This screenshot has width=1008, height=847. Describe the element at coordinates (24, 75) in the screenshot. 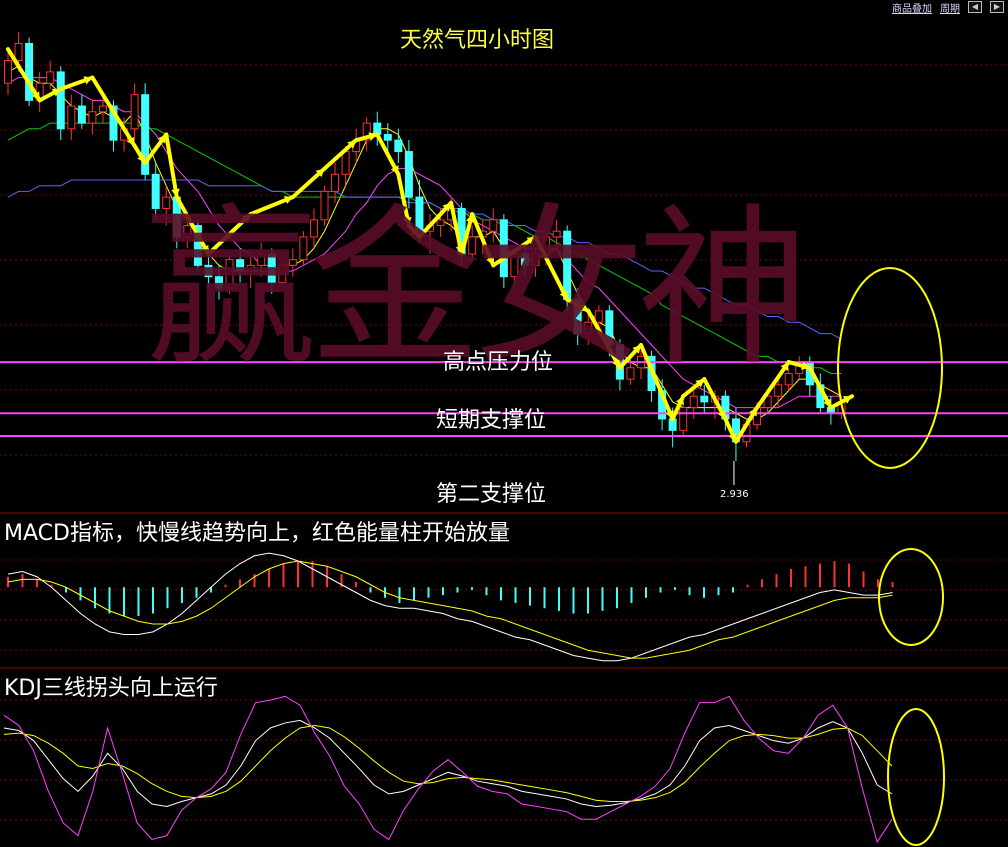

I see `trend-arrow-segment` at that location.